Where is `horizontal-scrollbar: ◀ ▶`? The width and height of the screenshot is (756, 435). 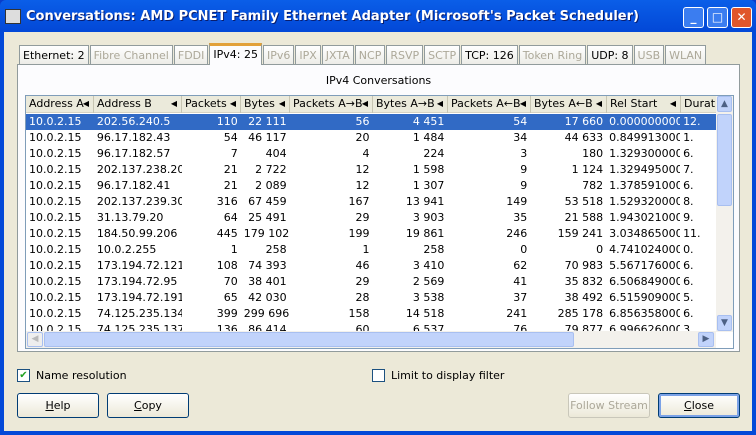 horizontal-scrollbar: ◀ ▶ is located at coordinates (371, 339).